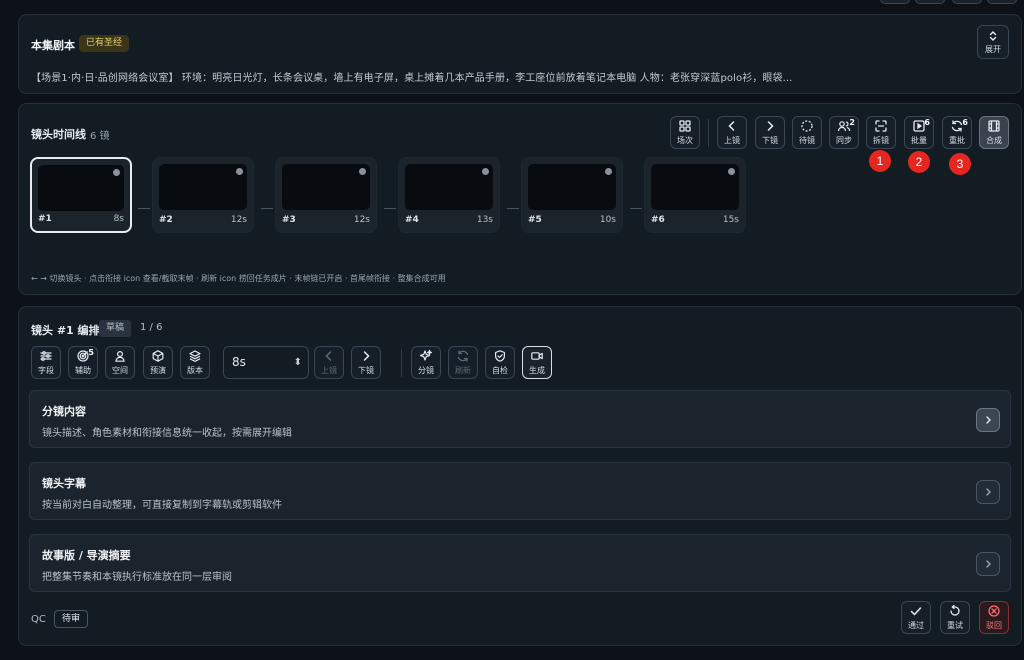 This screenshot has height=660, width=1024. What do you see at coordinates (807, 126) in the screenshot?
I see `dashed-circle-icon` at bounding box center [807, 126].